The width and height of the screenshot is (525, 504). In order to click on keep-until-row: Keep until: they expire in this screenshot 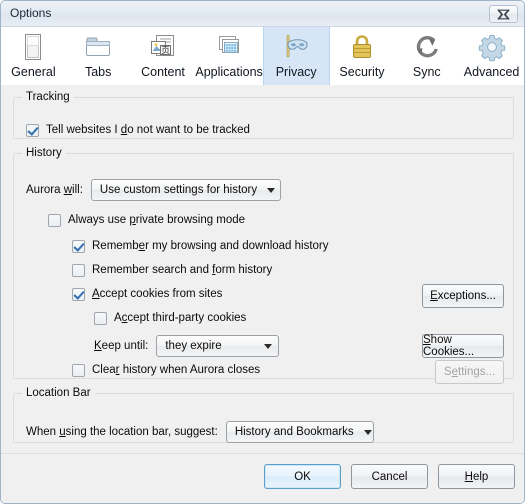, I will do `click(187, 346)`.